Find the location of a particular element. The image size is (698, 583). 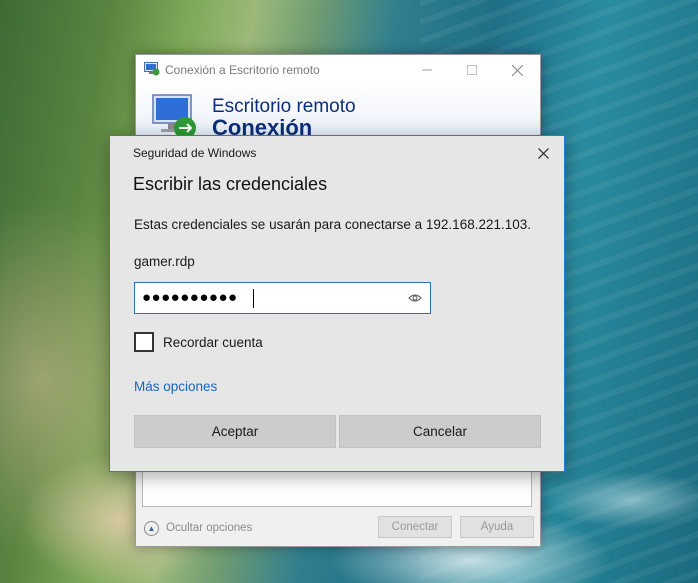

remember-checkbox is located at coordinates (144, 342).